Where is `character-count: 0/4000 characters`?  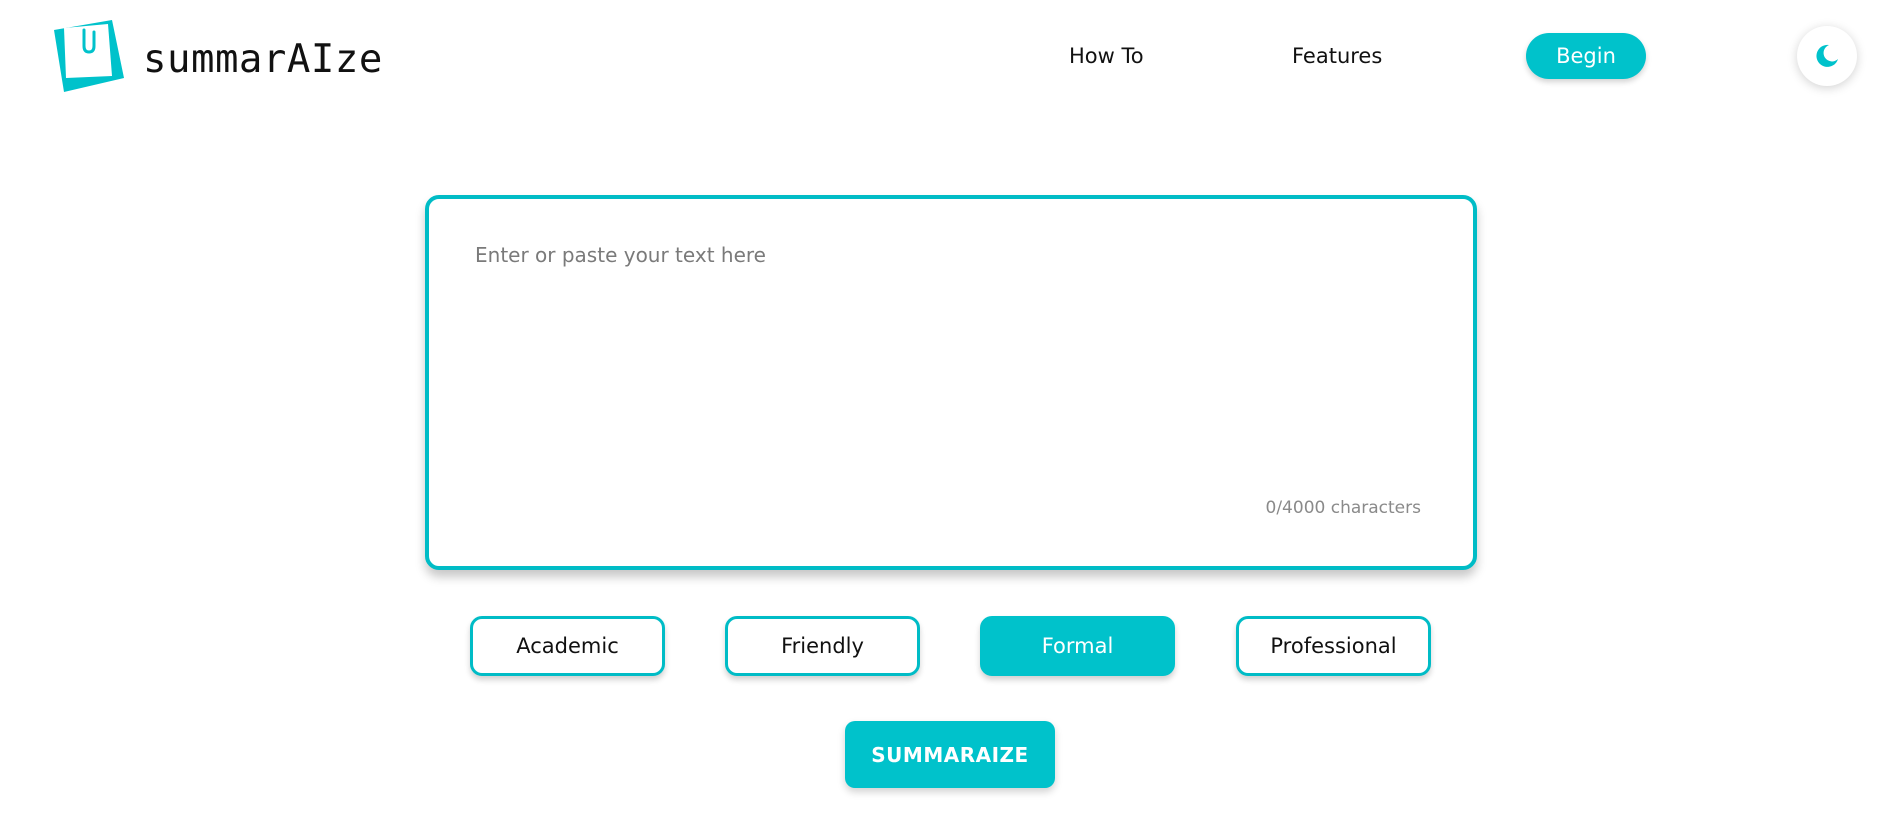
character-count: 0/4000 characters is located at coordinates (1343, 508).